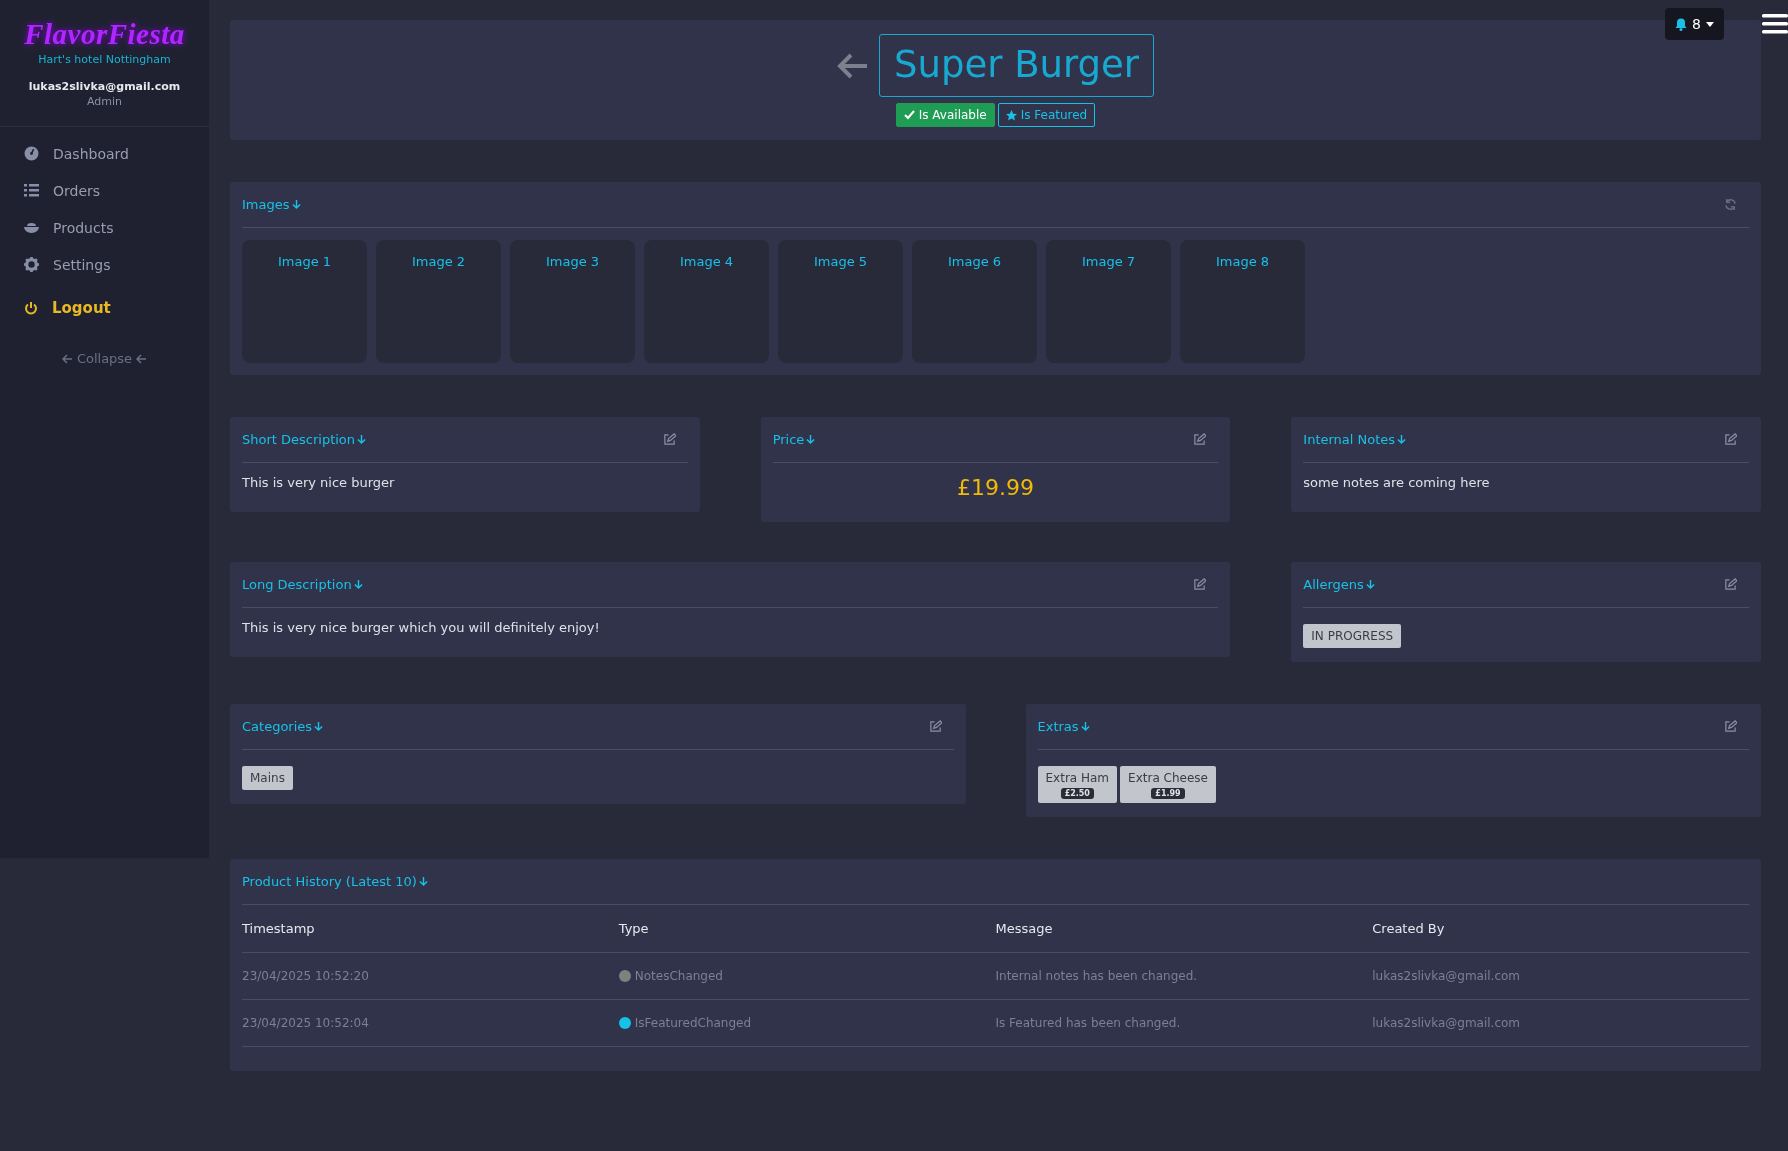  I want to click on bell-icon, so click(1681, 24).